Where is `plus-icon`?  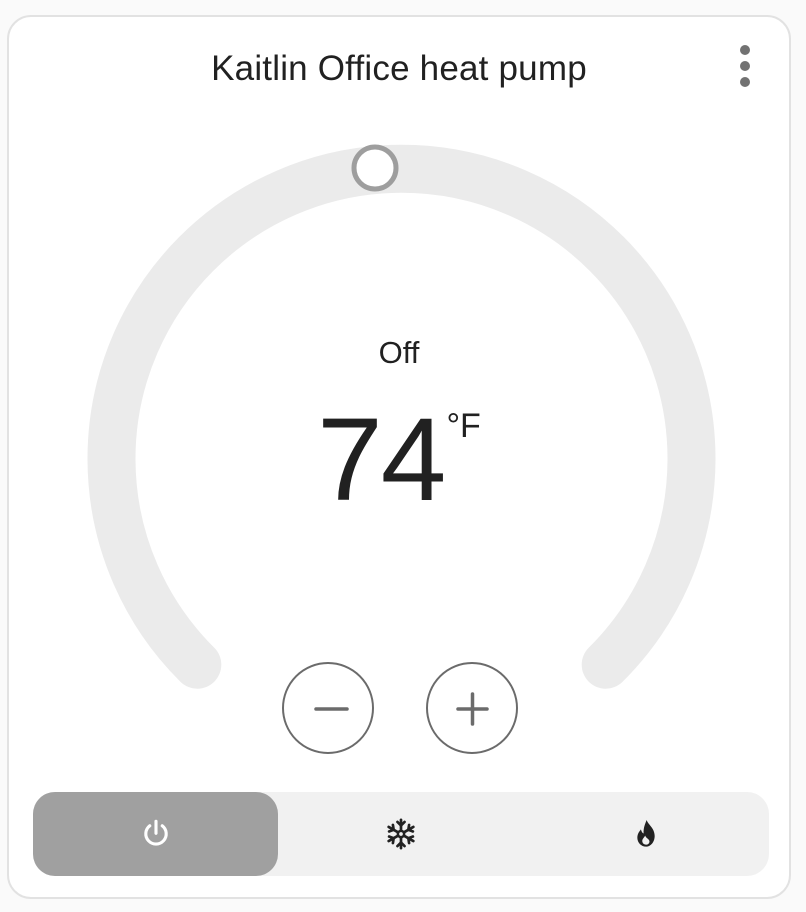
plus-icon is located at coordinates (472, 709).